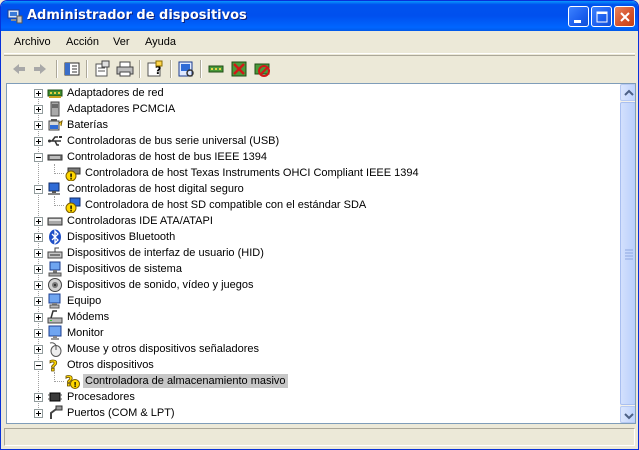 This screenshot has height=450, width=639. Describe the element at coordinates (312, 413) in the screenshot. I see `tree-item-puertos: Puertos (COM & LPT)` at that location.